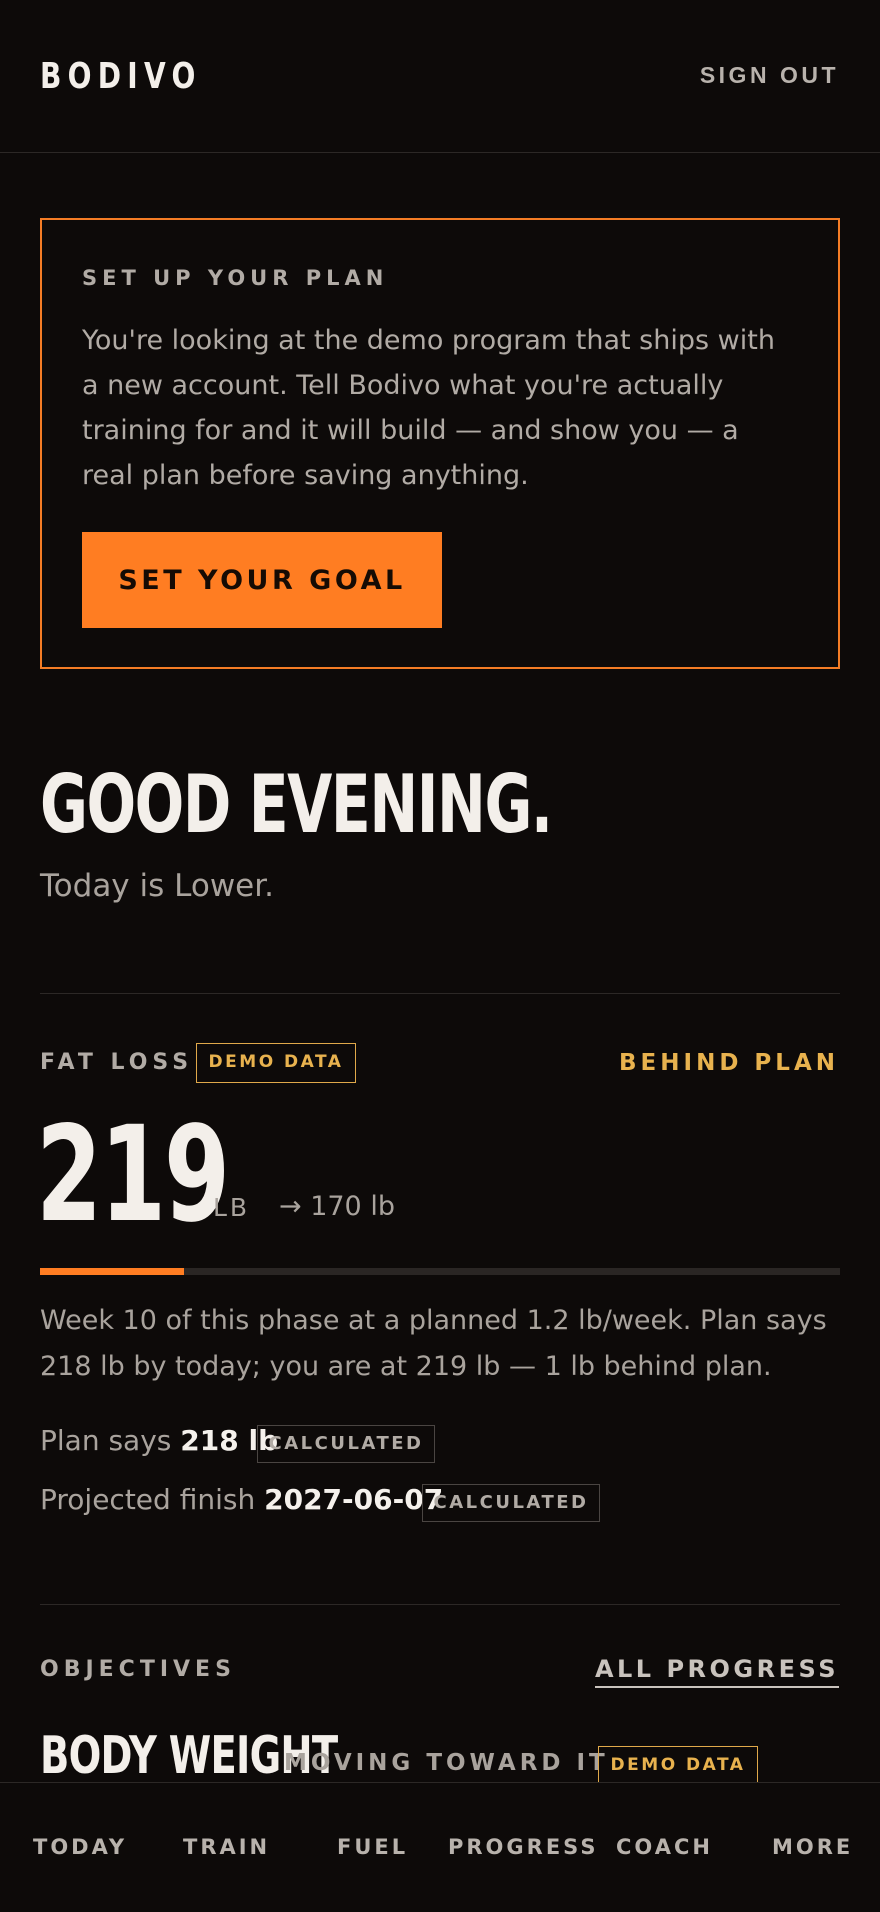  I want to click on app-header: BODIVO SIGN OUT, so click(440, 76).